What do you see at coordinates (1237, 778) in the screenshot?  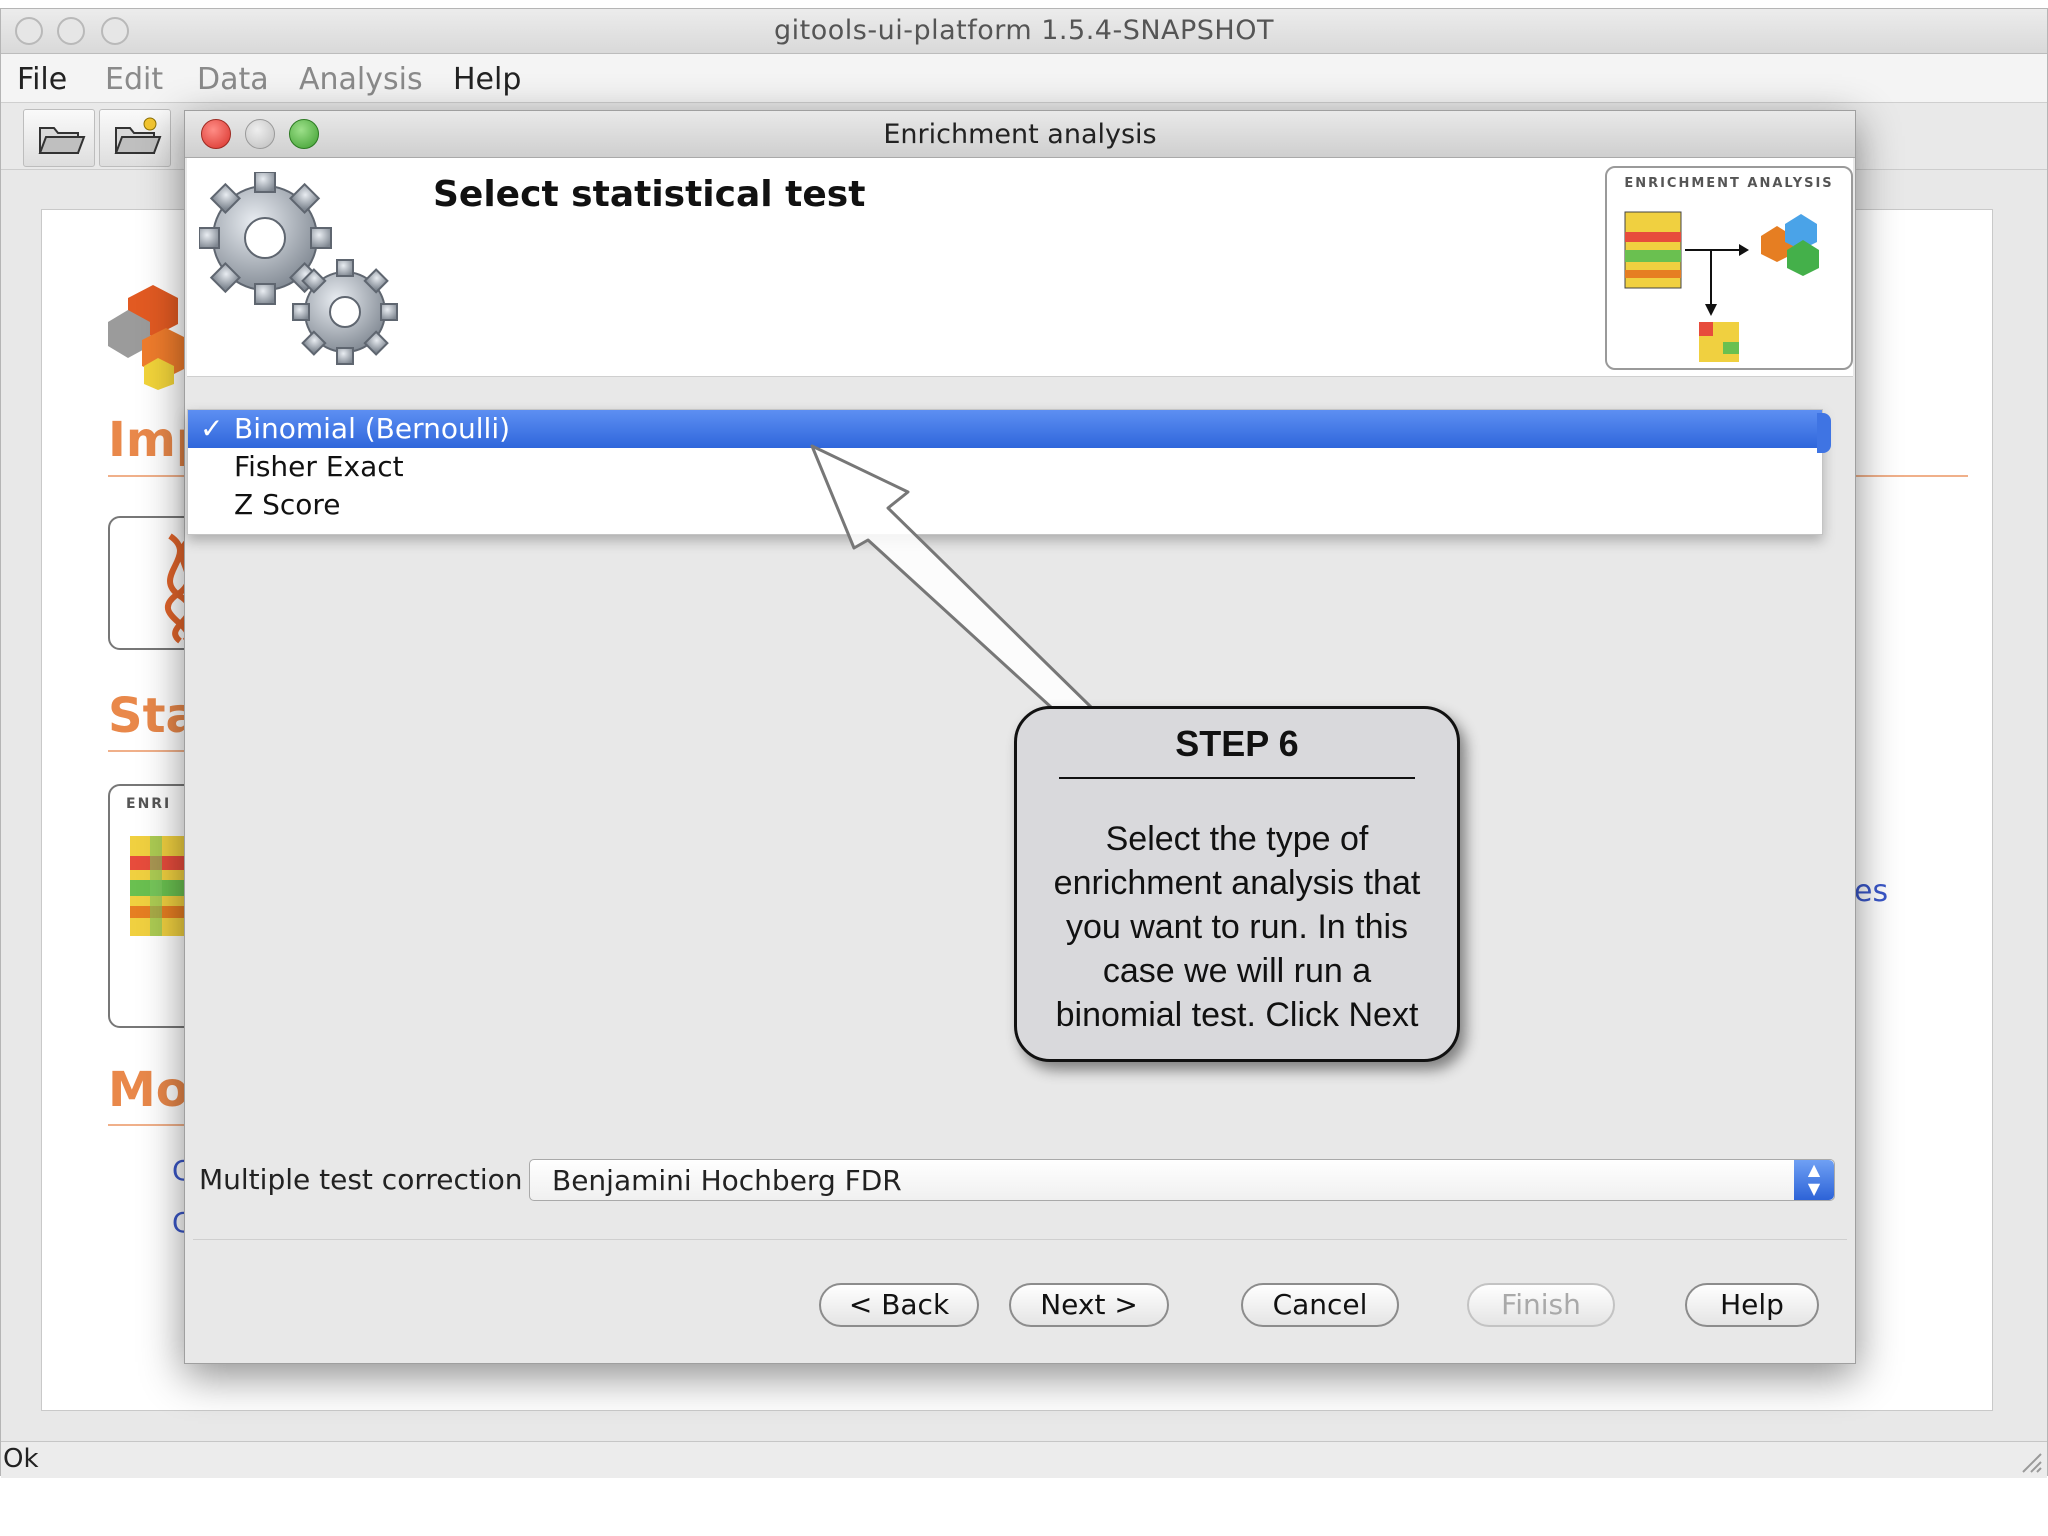 I see `callout-rule` at bounding box center [1237, 778].